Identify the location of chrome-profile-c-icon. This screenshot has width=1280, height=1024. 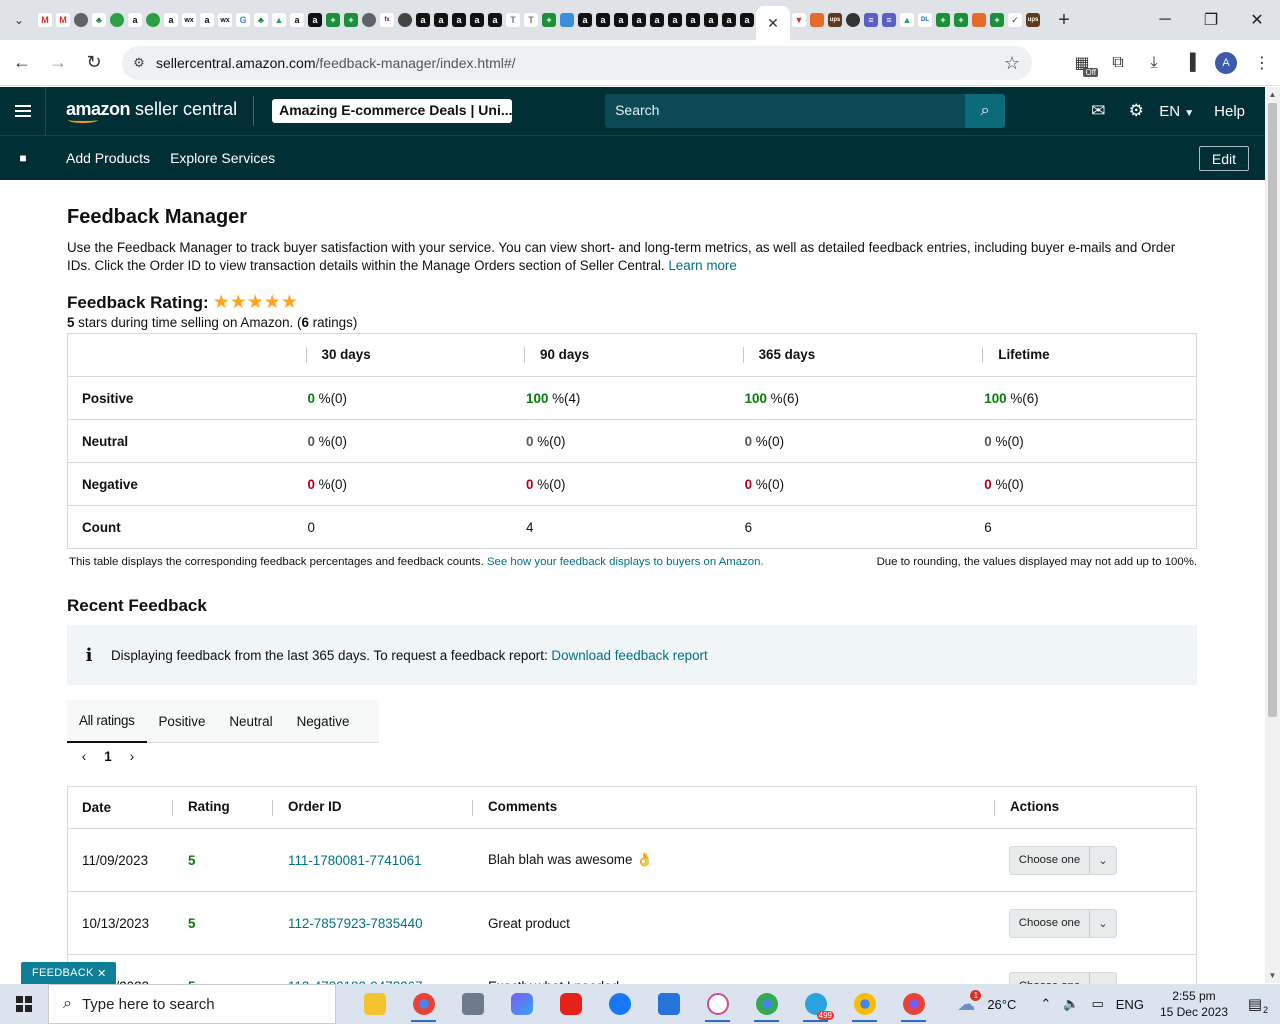
(913, 1004).